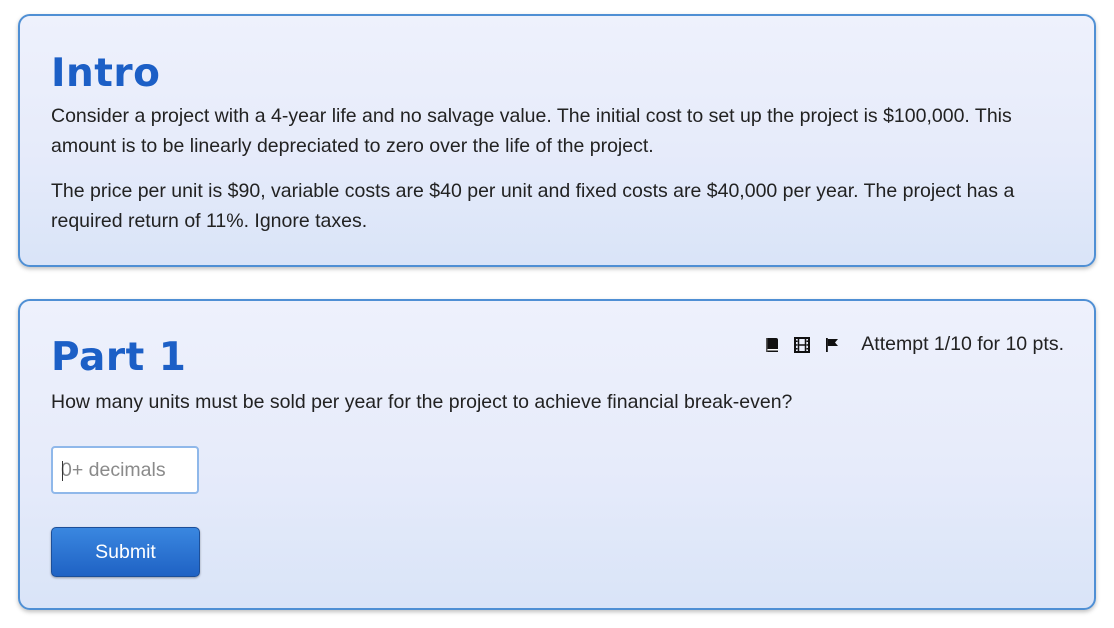 This screenshot has height=628, width=1114. Describe the element at coordinates (62, 471) in the screenshot. I see `text-caret` at that location.